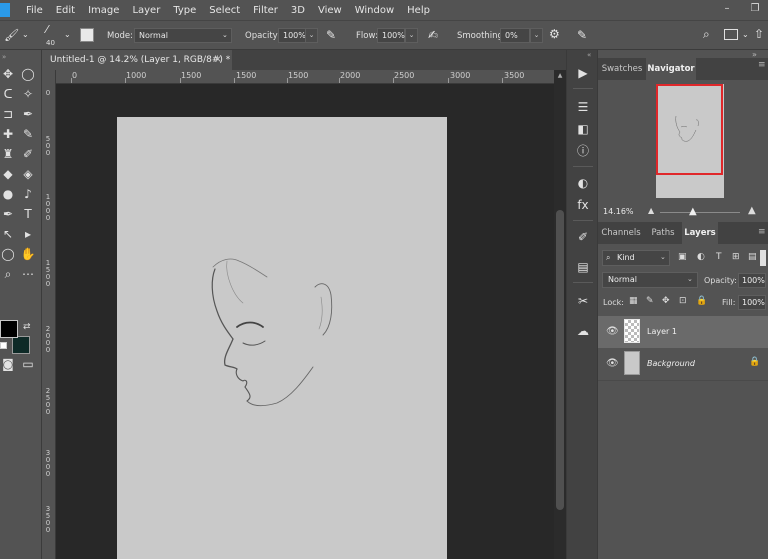 The height and width of the screenshot is (559, 768). I want to click on zoom-out-icon: ▲, so click(651, 210).